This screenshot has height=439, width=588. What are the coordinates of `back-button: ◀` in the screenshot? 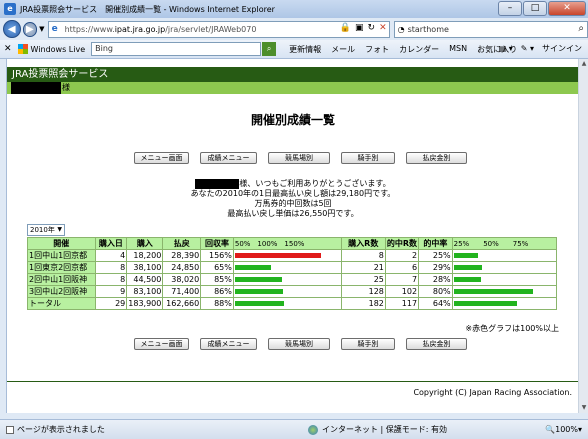 It's located at (12, 29).